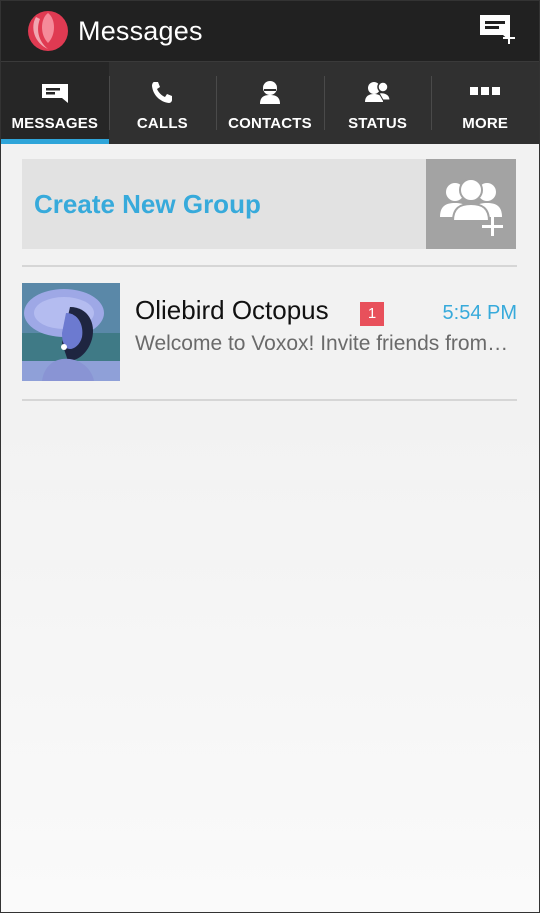 This screenshot has height=913, width=540. What do you see at coordinates (54, 93) in the screenshot?
I see `message-icon` at bounding box center [54, 93].